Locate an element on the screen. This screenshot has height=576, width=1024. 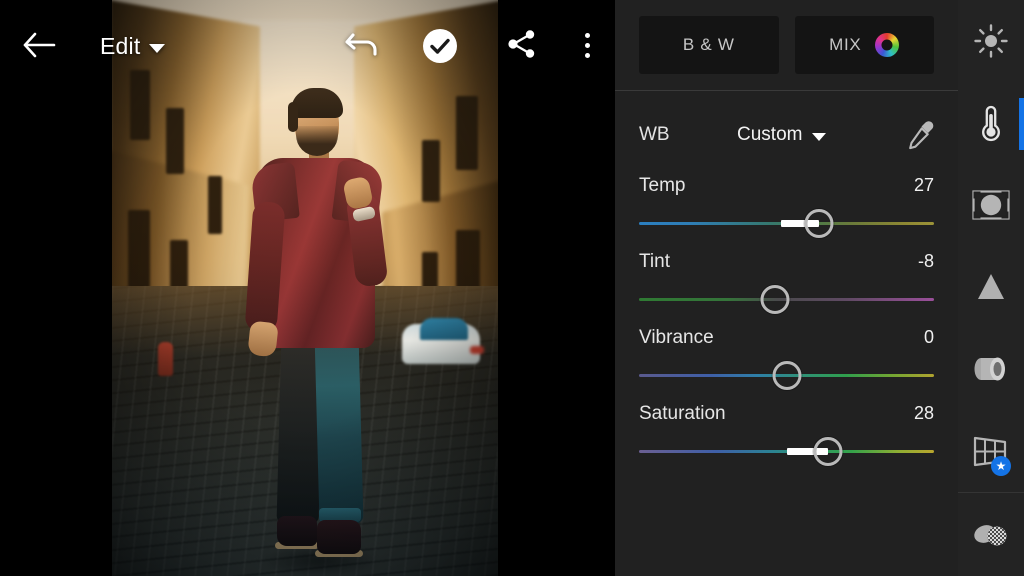
slider-tint-value: -8 is located at coordinates (925, 261).